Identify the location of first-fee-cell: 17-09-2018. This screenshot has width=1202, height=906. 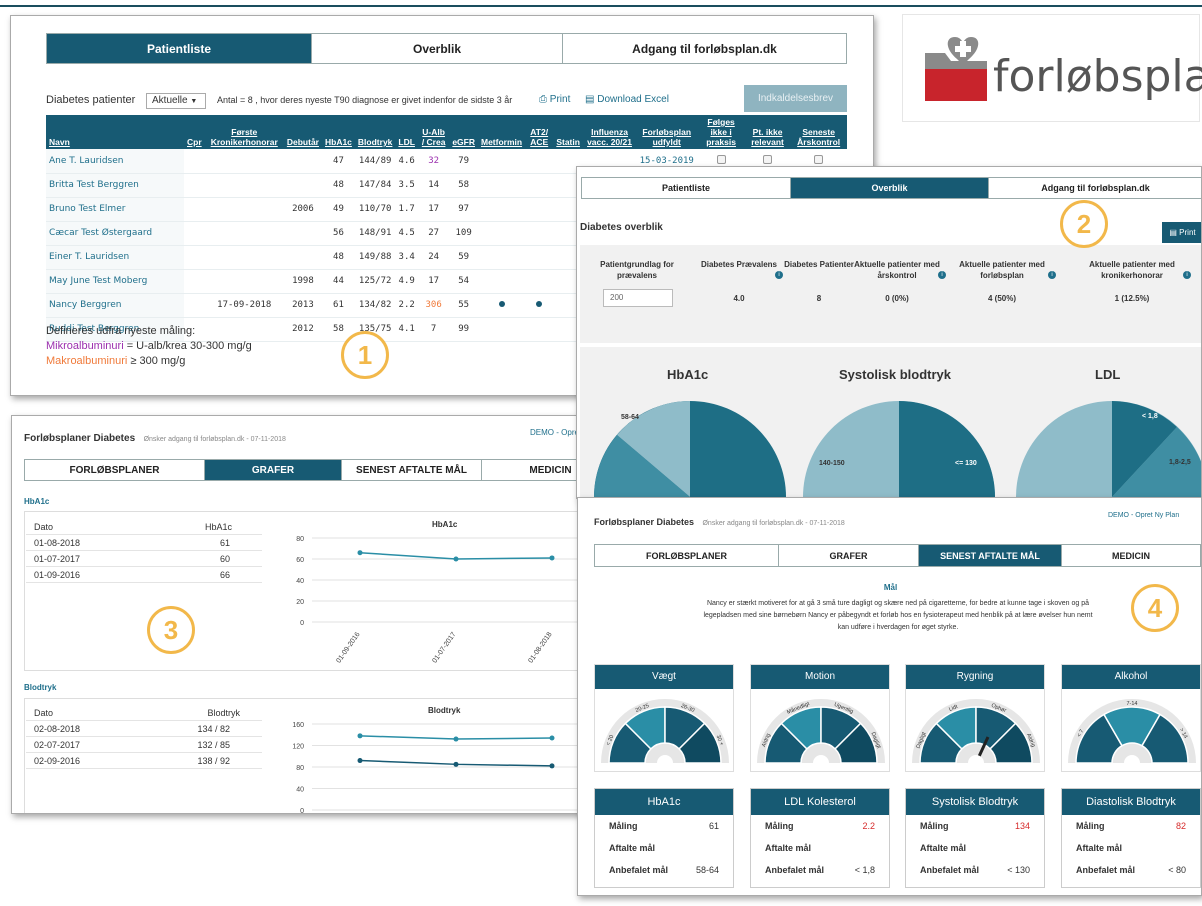
(244, 305).